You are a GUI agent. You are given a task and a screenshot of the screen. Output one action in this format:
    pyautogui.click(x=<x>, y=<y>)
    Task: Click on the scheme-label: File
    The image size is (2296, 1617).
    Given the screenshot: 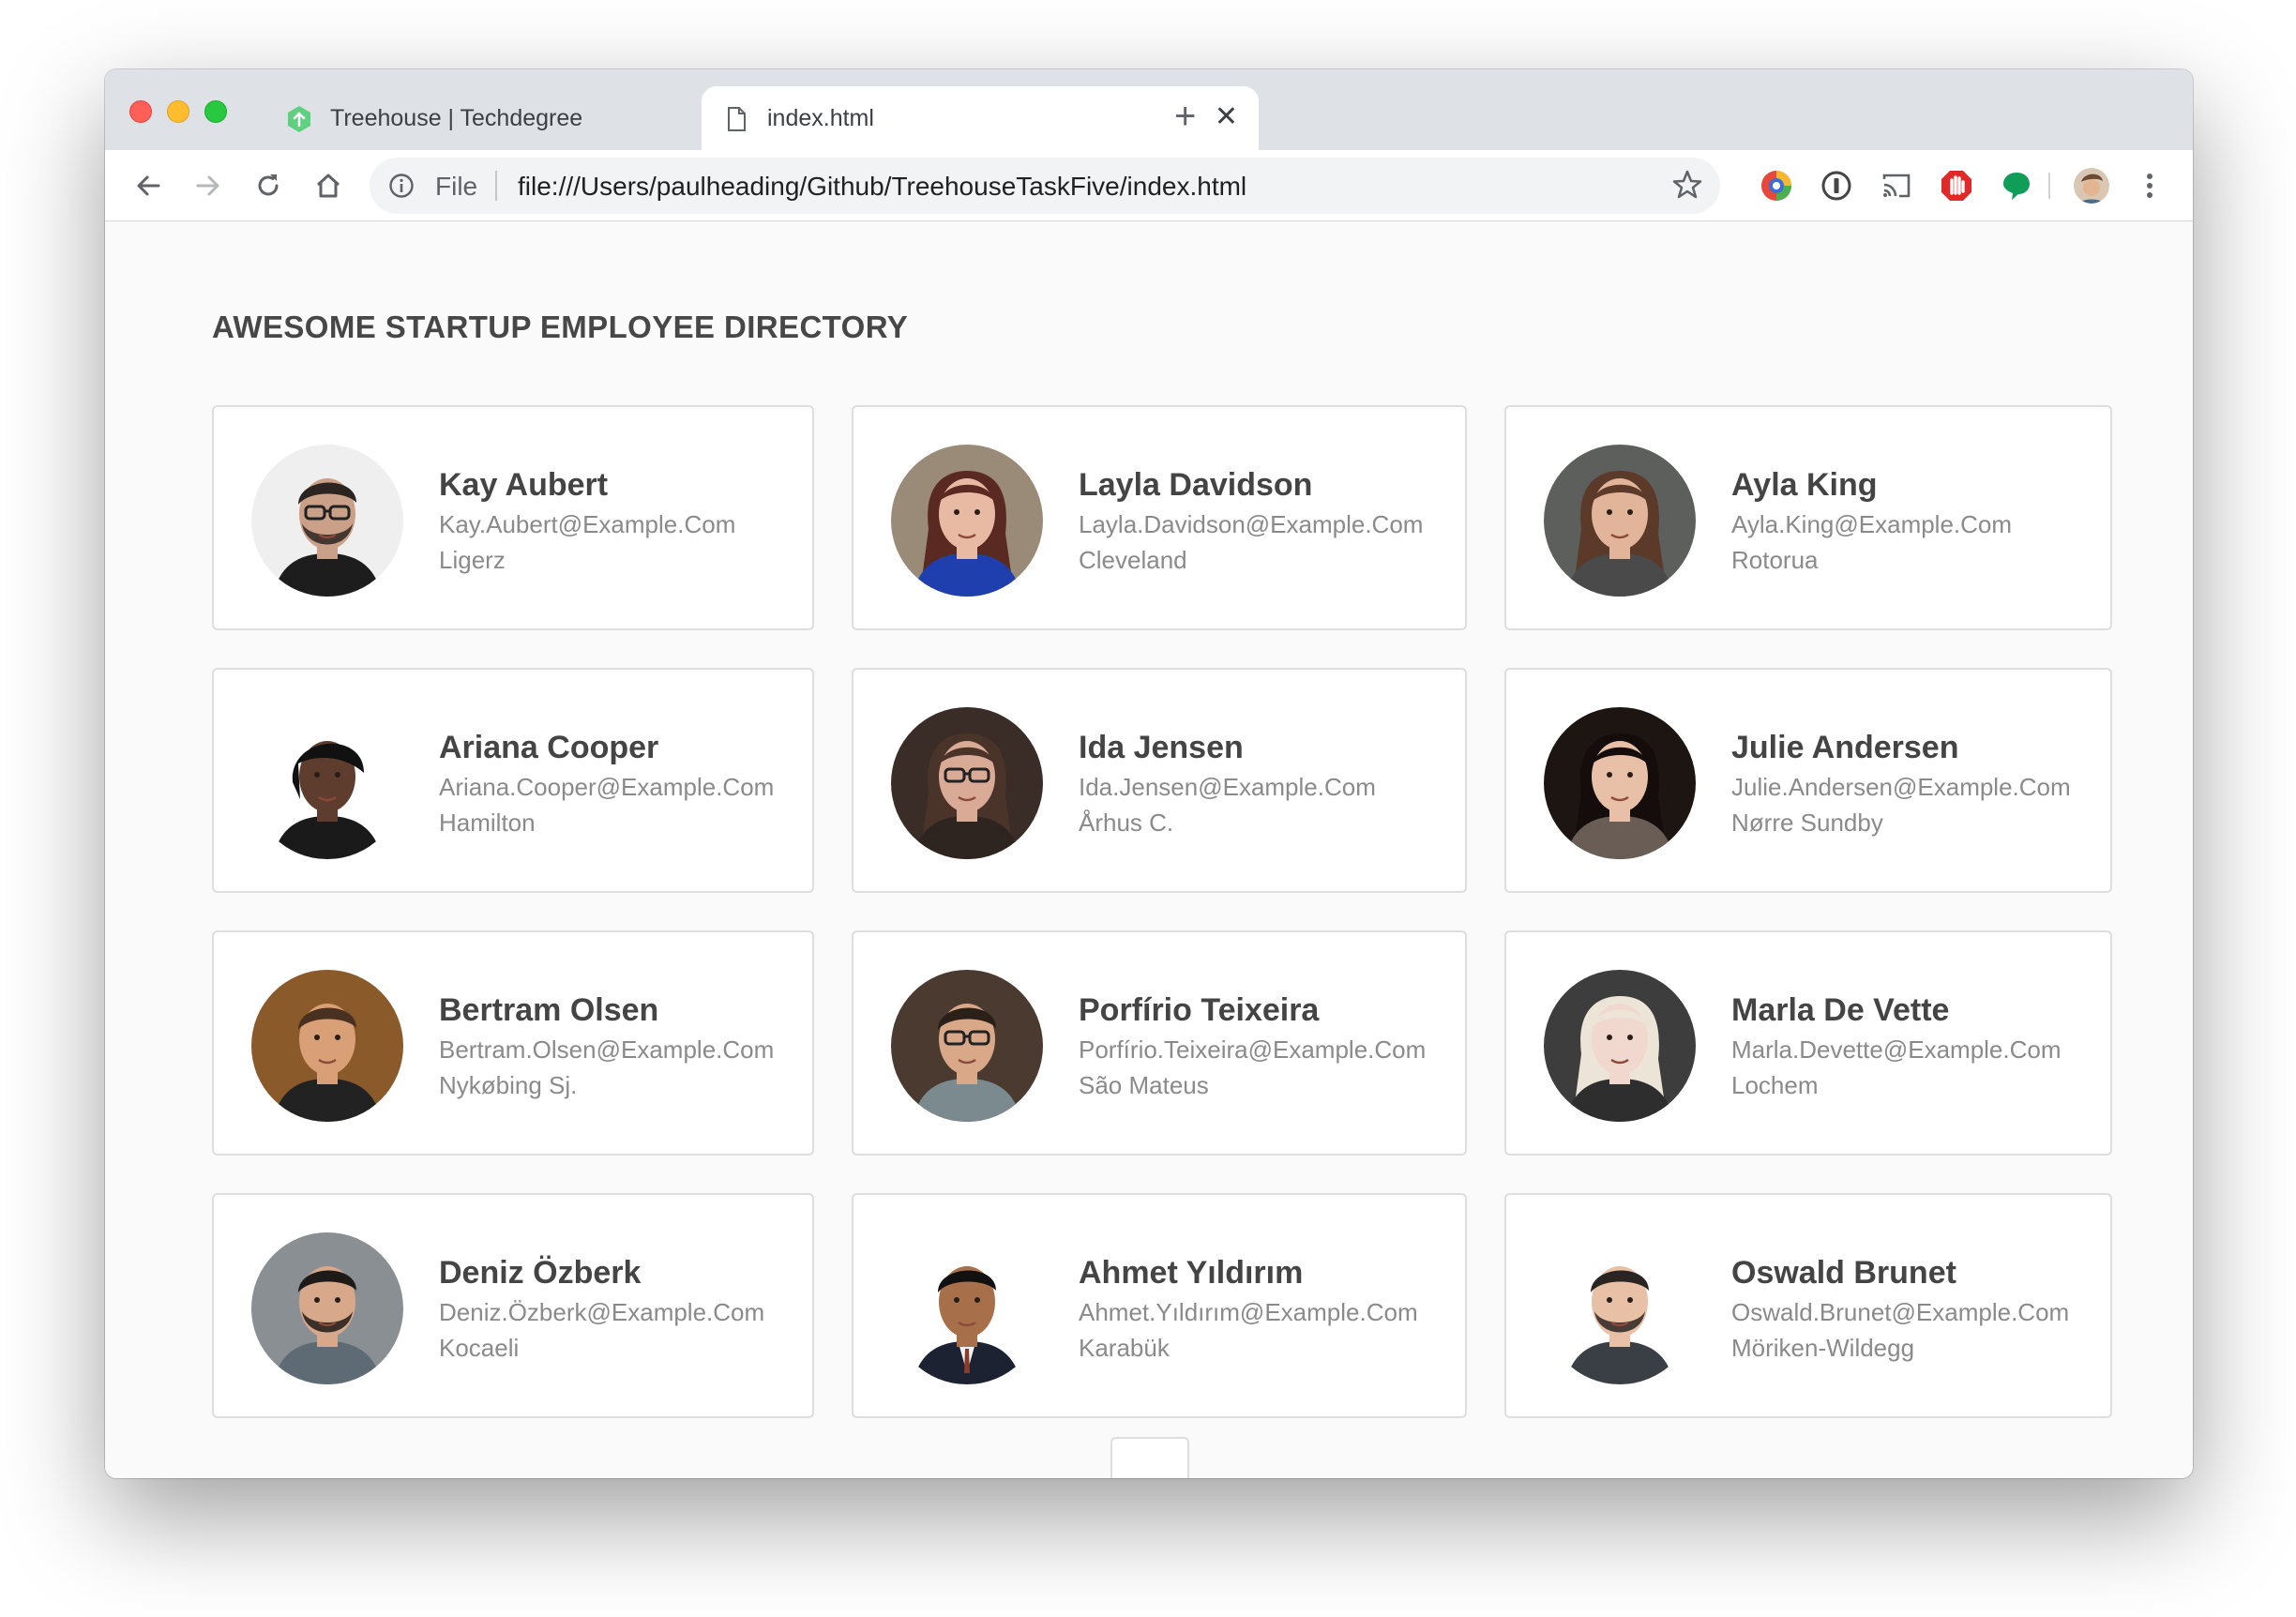 What is the action you would take?
    pyautogui.click(x=456, y=186)
    